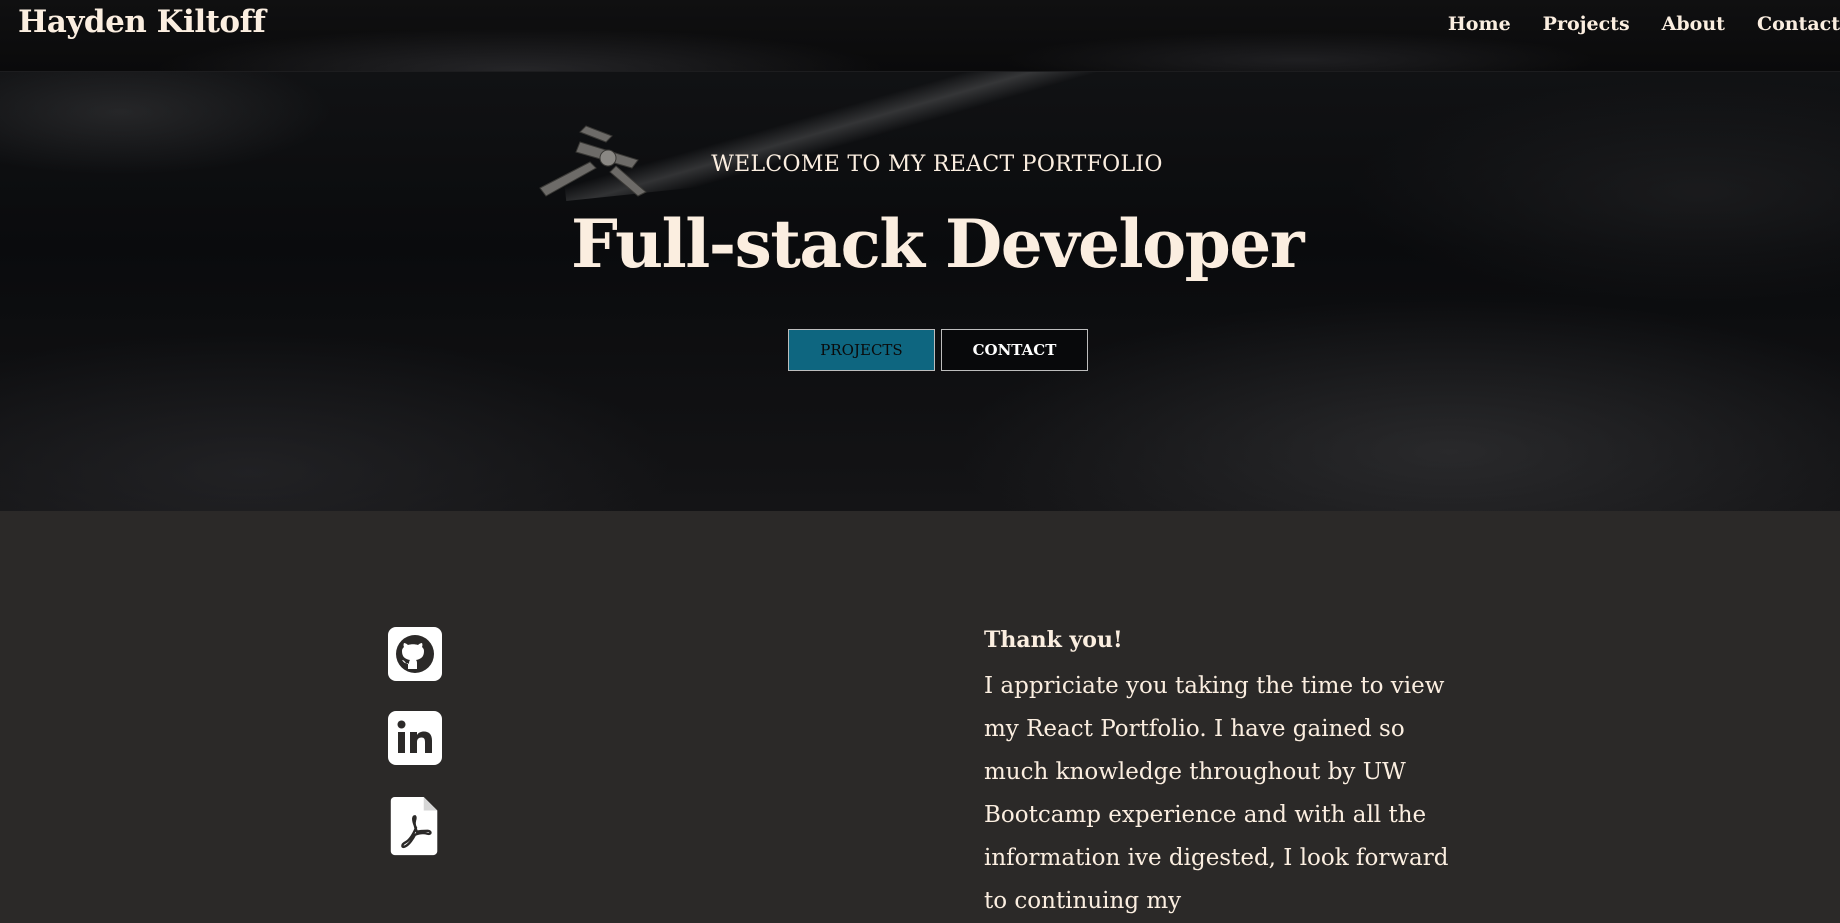 The height and width of the screenshot is (923, 1840). I want to click on nav-links: Home Projects About Contact, so click(1636, 24).